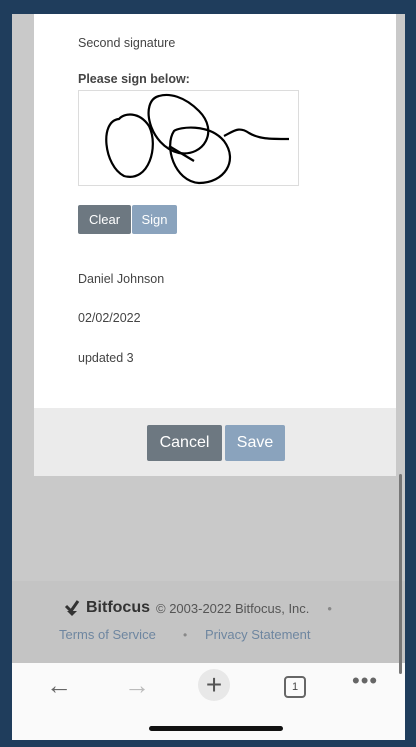  Describe the element at coordinates (121, 279) in the screenshot. I see `name-value: Daniel Johnson` at that location.